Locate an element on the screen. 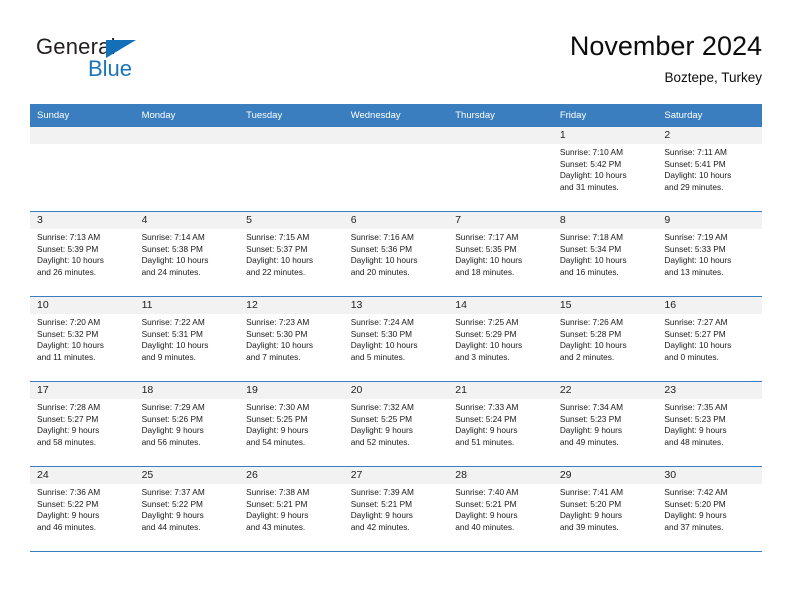 The height and width of the screenshot is (612, 792). day-number: 22 is located at coordinates (605, 390).